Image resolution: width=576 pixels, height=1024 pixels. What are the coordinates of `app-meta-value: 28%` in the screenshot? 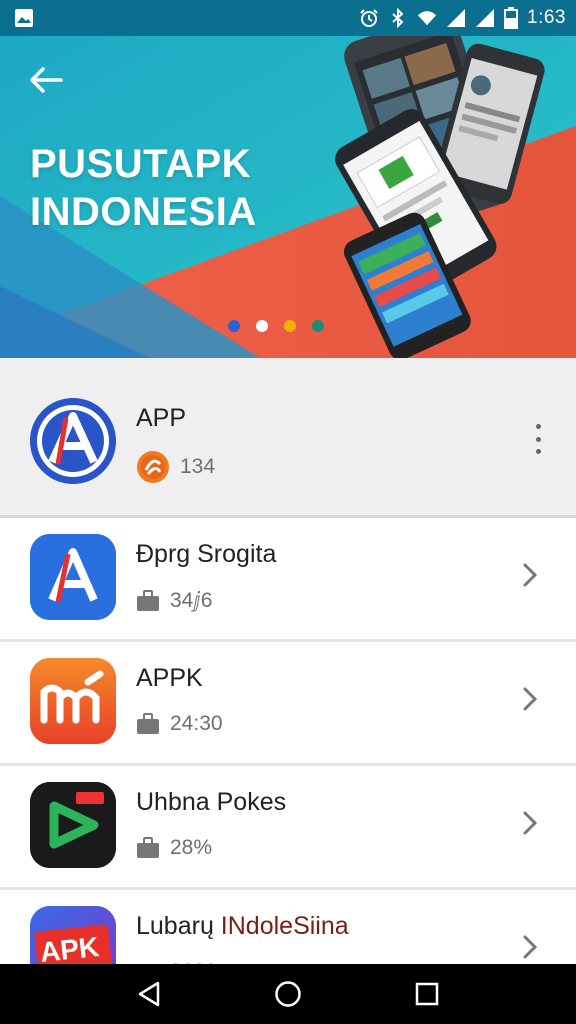 It's located at (191, 847).